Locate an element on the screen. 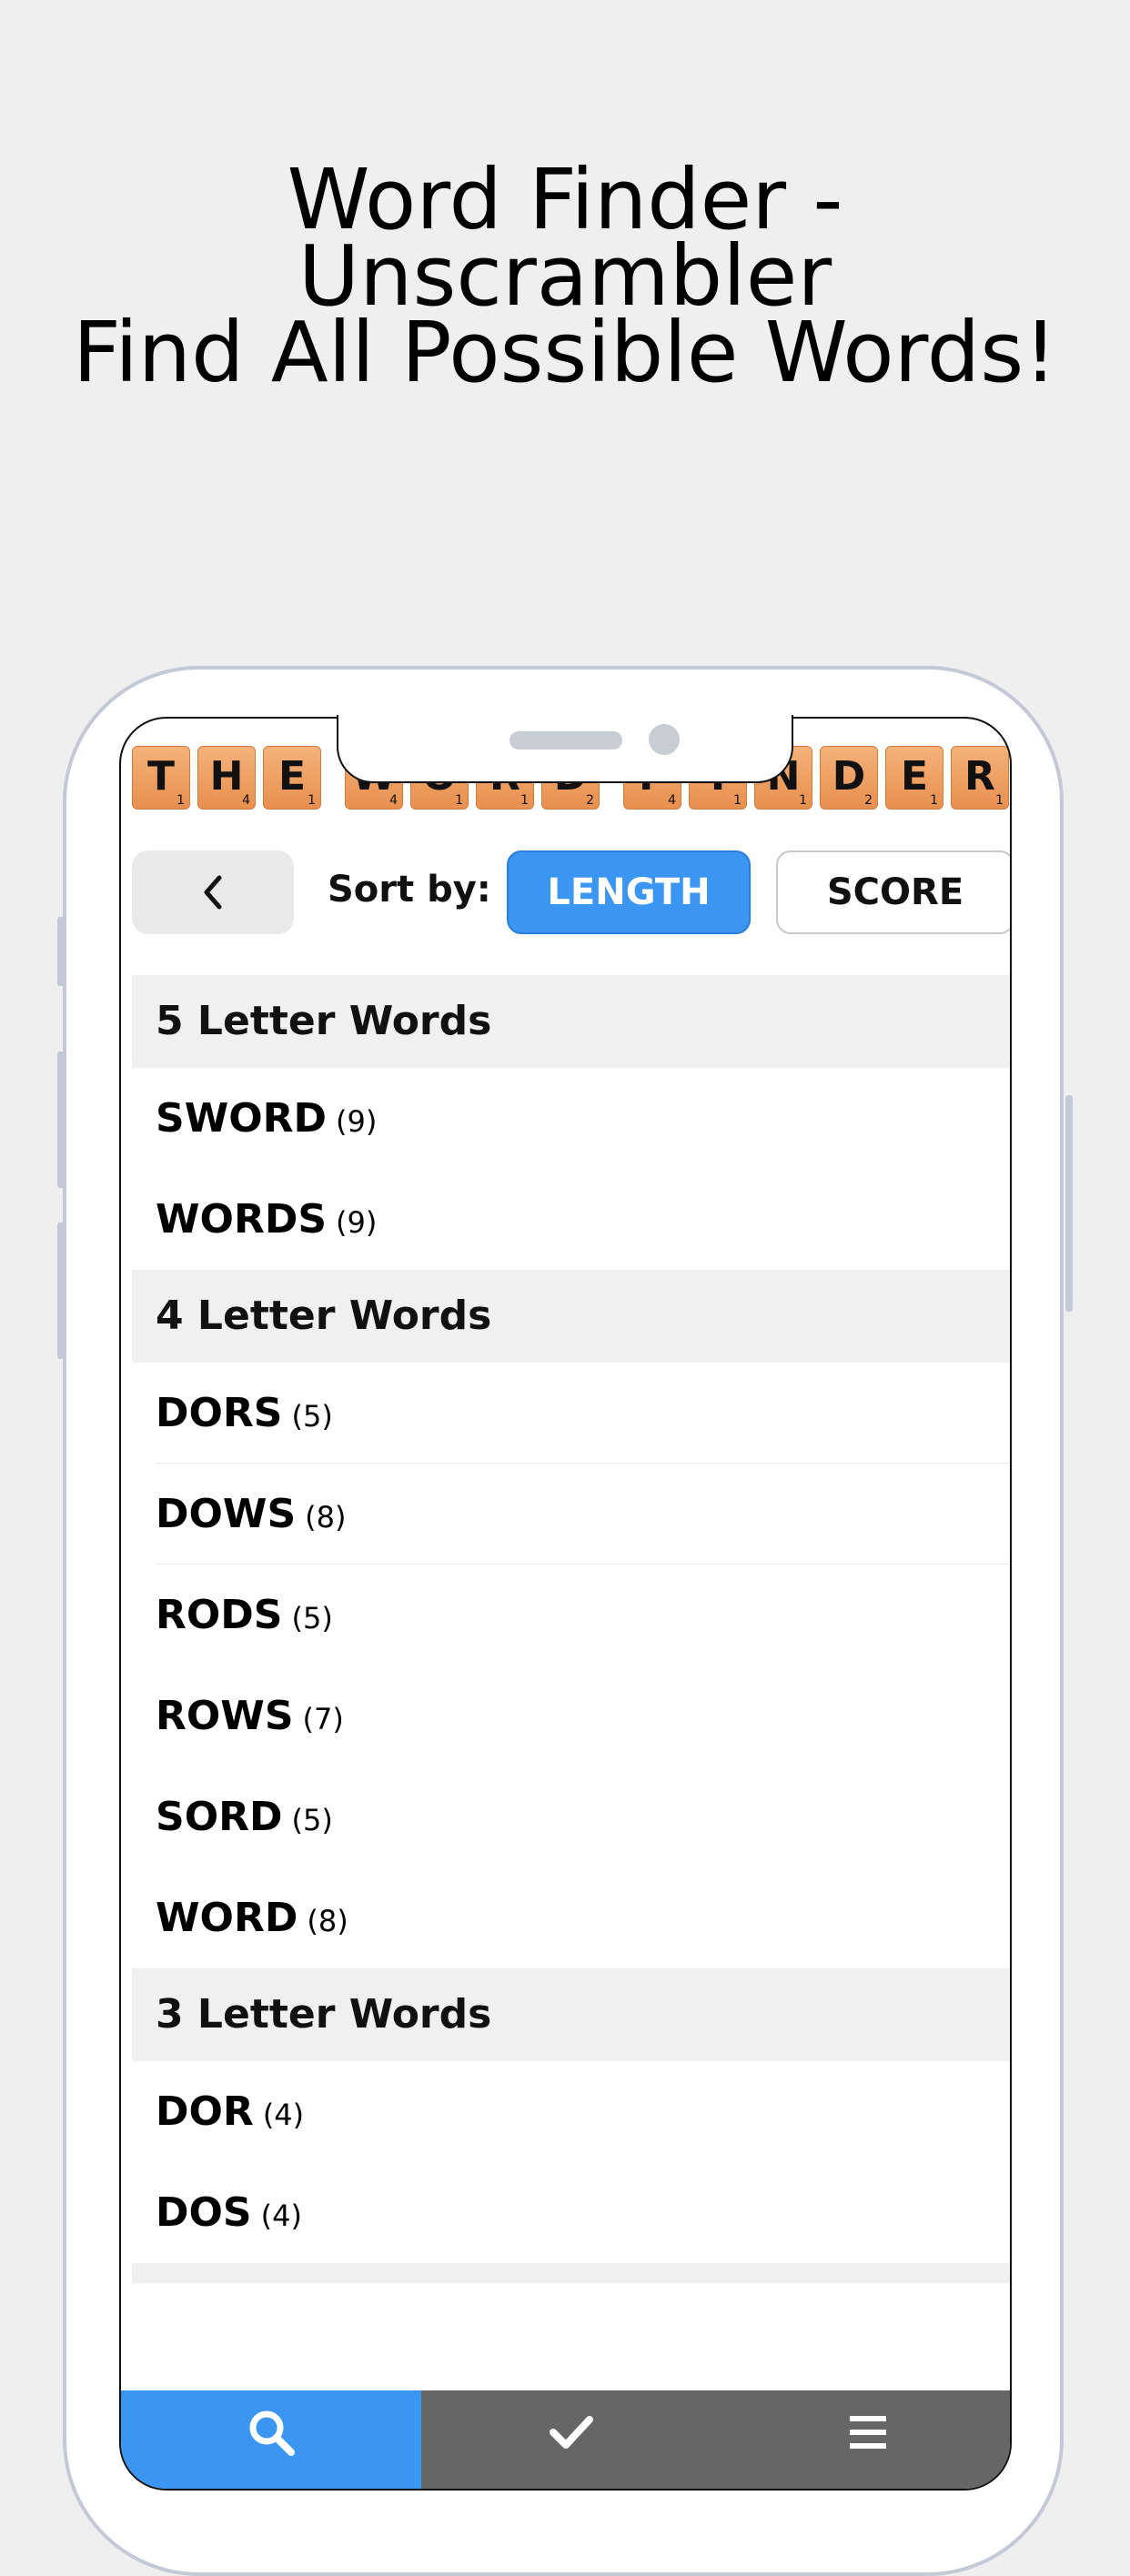  logo-tile: R1 is located at coordinates (980, 778).